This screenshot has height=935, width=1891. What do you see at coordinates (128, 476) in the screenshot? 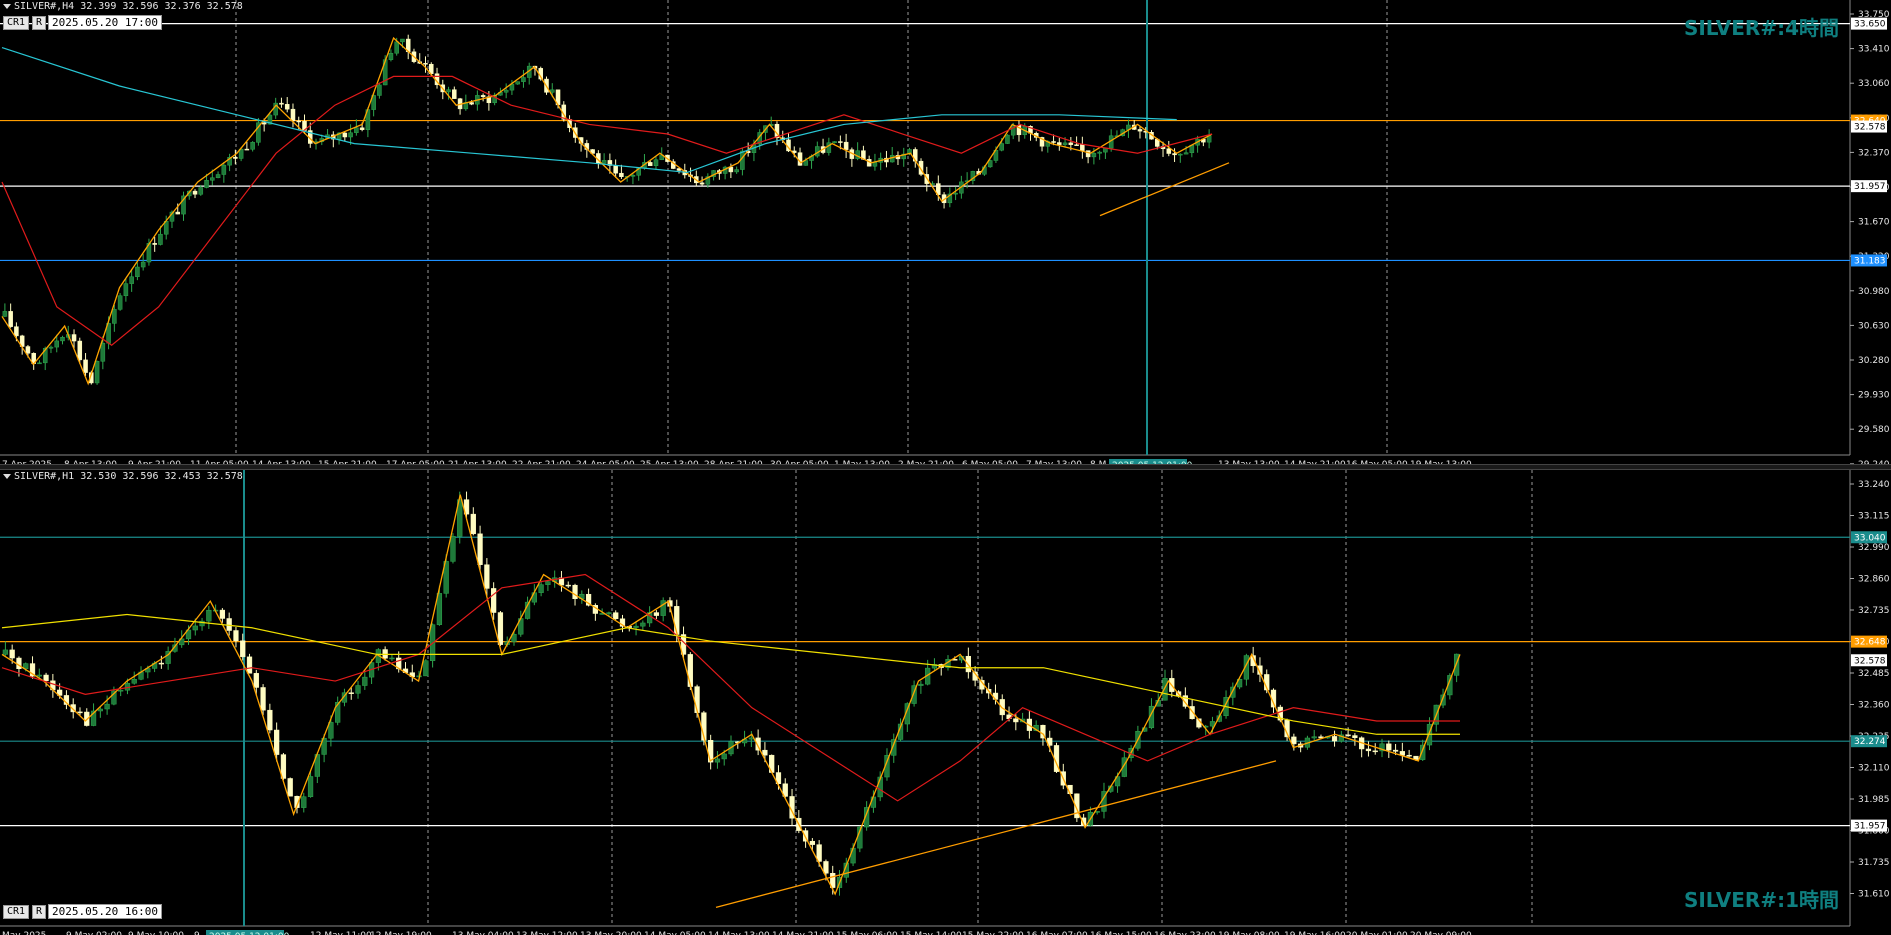
I see `h1-symbol-ohlc: SILVER#,H1 32.530 32.596 32.453 32.578` at bounding box center [128, 476].